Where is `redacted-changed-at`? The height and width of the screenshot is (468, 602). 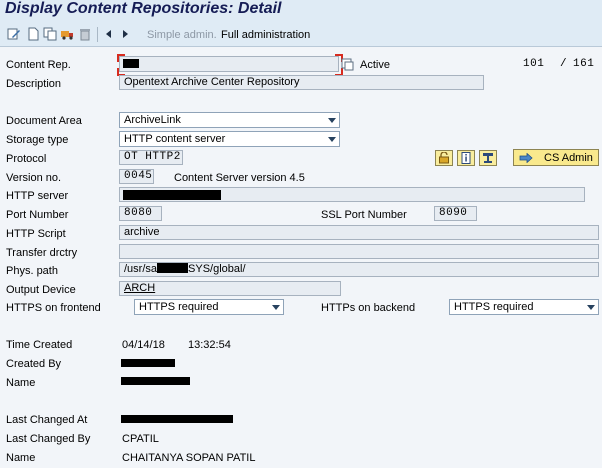 redacted-changed-at is located at coordinates (177, 419).